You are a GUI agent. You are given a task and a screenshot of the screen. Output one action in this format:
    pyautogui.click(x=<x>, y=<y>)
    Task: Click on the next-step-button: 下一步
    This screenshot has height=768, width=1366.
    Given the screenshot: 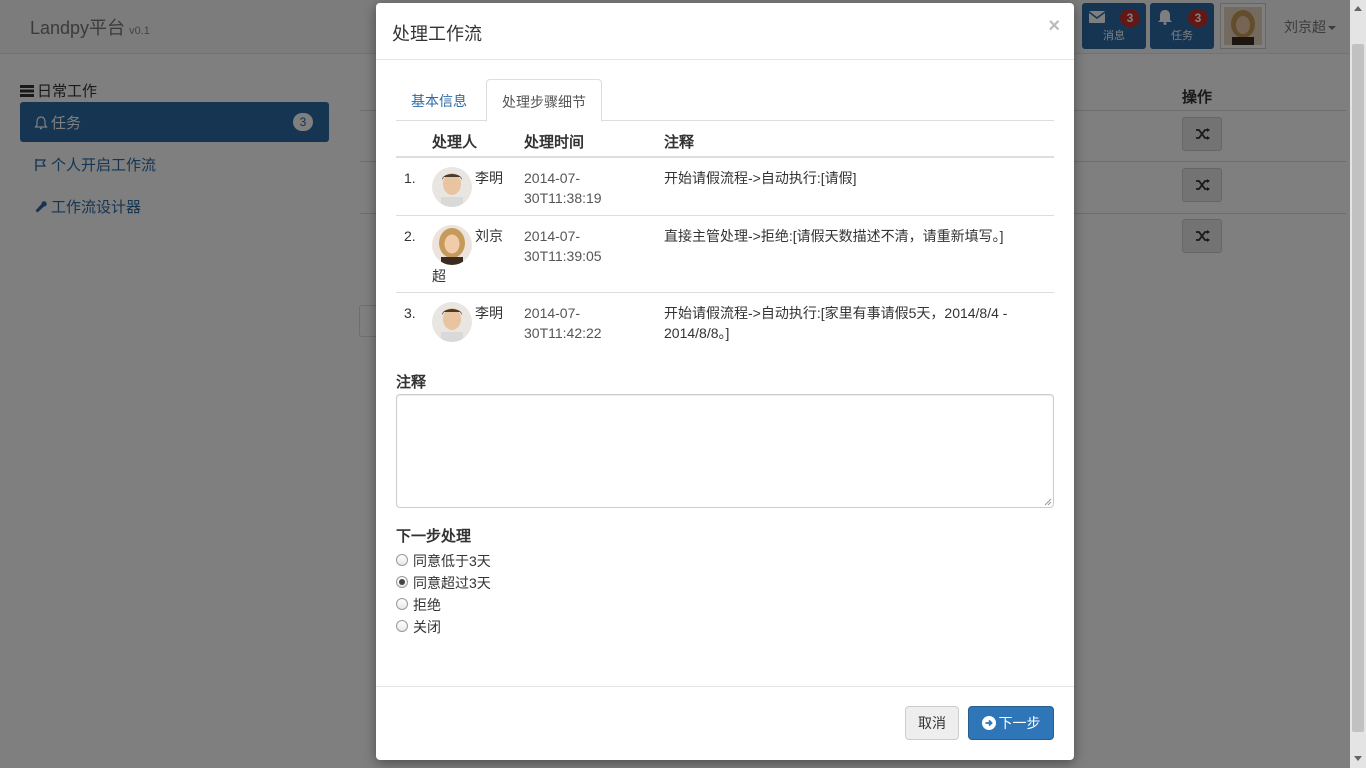 What is the action you would take?
    pyautogui.click(x=1011, y=723)
    